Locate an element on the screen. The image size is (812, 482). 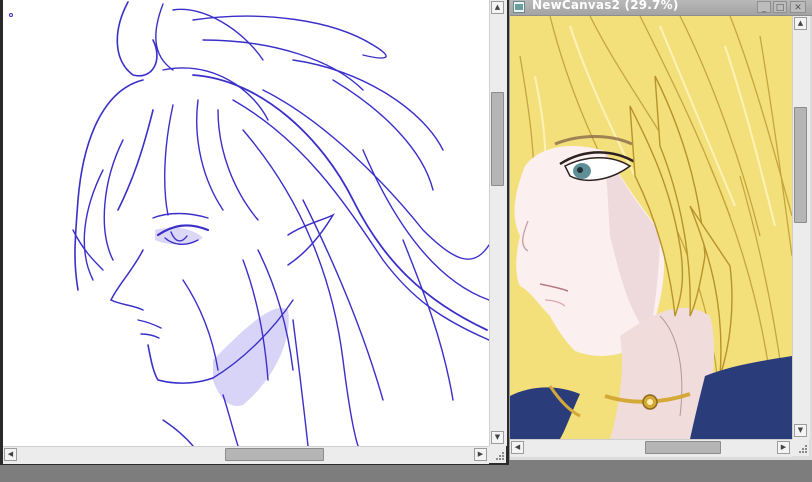
window-titlebar: NewCanvas2 (29.7%) _ □ ✕ is located at coordinates (661, 8).